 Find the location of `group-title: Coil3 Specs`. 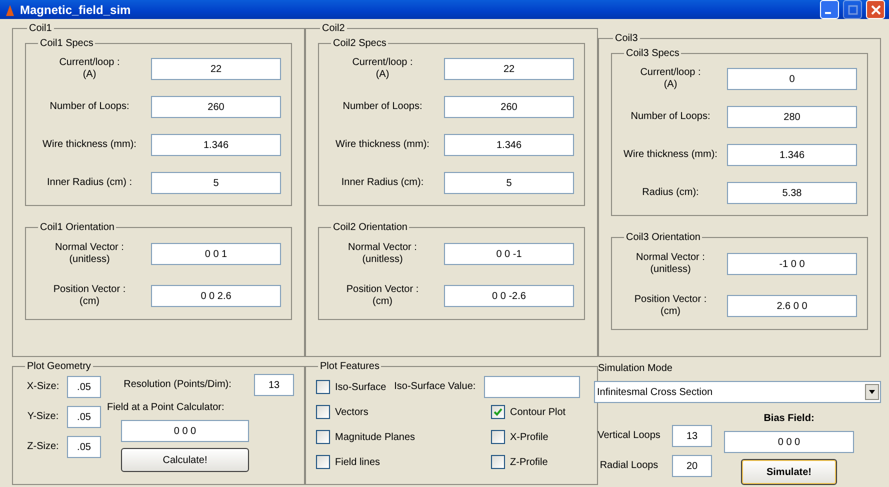

group-title: Coil3 Specs is located at coordinates (652, 53).